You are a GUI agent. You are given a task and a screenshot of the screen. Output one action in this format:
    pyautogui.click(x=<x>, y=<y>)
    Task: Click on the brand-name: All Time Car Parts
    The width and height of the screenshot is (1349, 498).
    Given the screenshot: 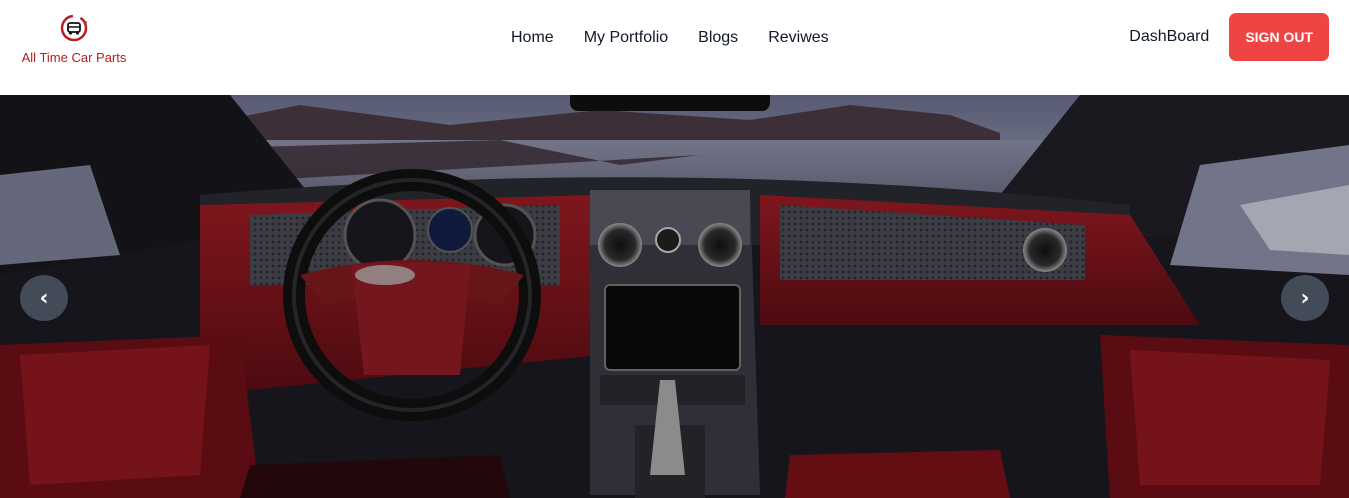 What is the action you would take?
    pyautogui.click(x=74, y=57)
    